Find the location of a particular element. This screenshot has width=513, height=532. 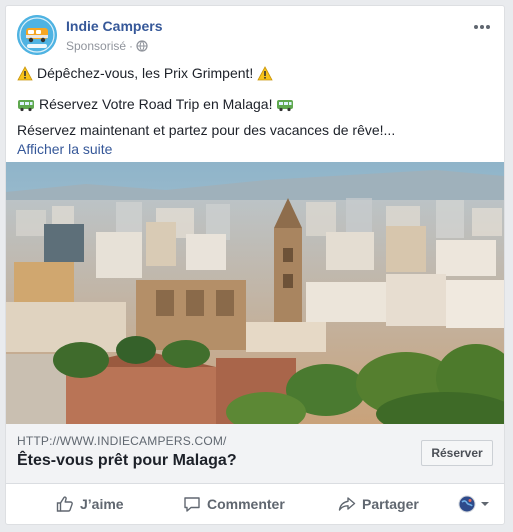

like-label: J’aime is located at coordinates (102, 504).